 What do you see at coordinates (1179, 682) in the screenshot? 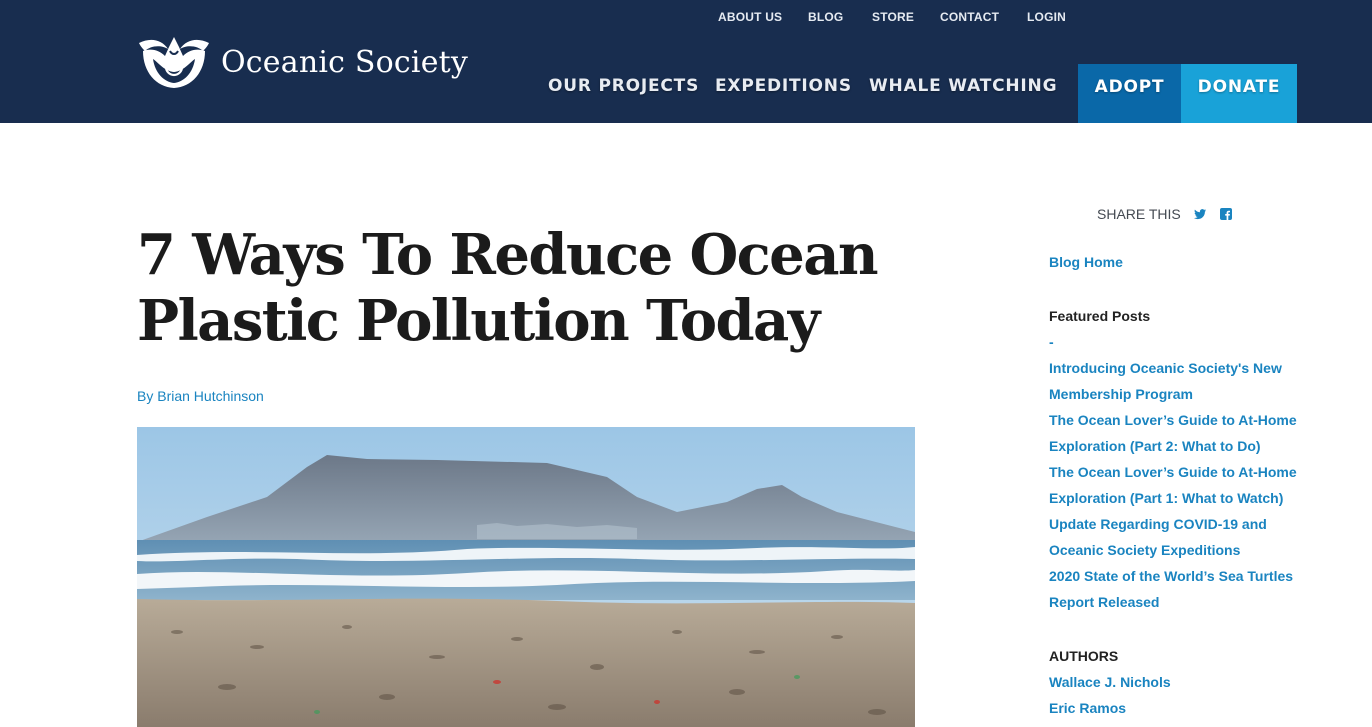
I see `author-link: Wallace J. Nichols` at bounding box center [1179, 682].